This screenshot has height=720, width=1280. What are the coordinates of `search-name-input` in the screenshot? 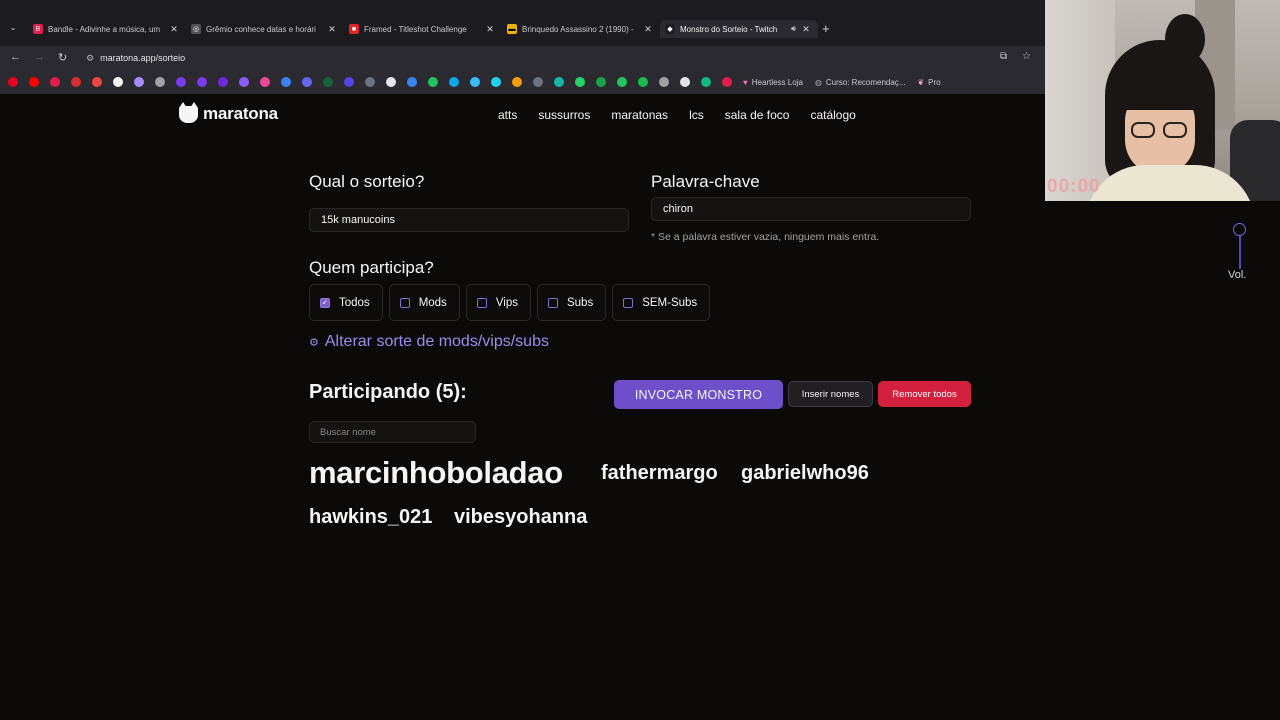 It's located at (392, 432).